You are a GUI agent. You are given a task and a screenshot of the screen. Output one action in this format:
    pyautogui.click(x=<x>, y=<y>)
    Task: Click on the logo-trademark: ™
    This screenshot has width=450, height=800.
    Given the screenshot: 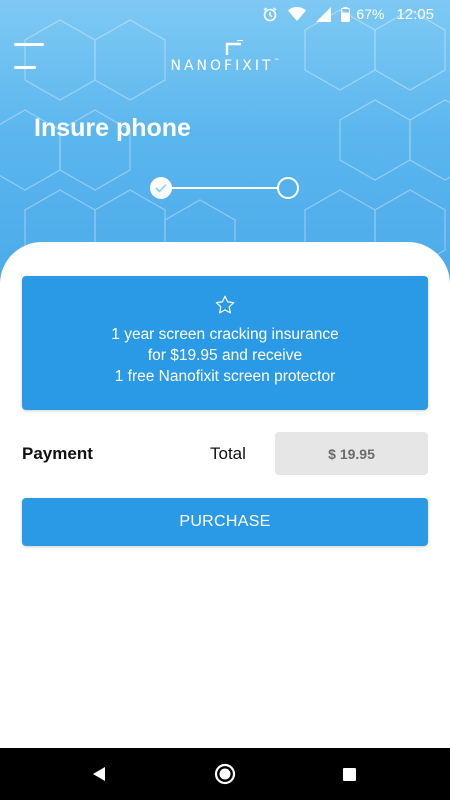 What is the action you would take?
    pyautogui.click(x=276, y=61)
    